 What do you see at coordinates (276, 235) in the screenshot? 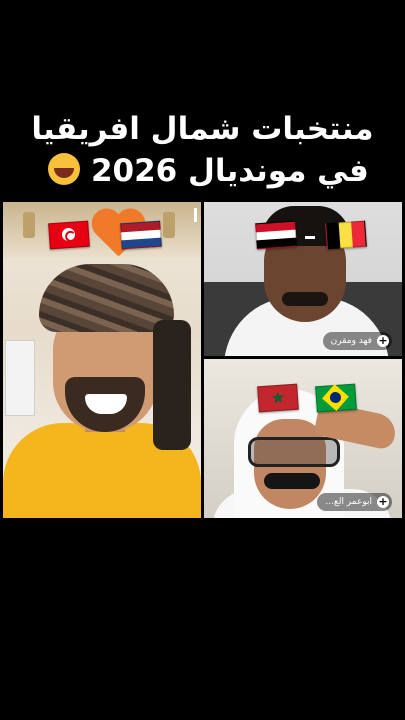
I see `egypt-flag-icon` at bounding box center [276, 235].